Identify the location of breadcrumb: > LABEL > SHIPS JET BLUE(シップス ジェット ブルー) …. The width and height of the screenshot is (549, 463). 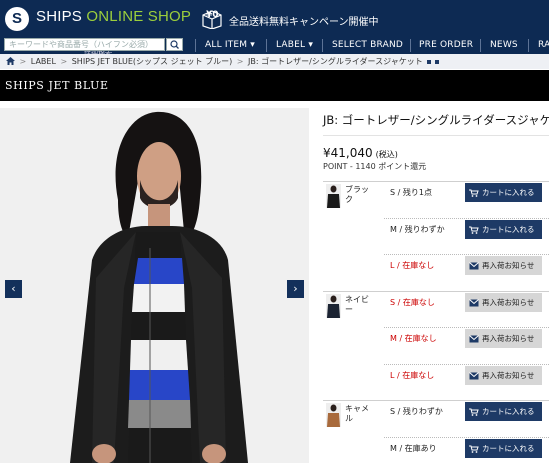
(274, 61).